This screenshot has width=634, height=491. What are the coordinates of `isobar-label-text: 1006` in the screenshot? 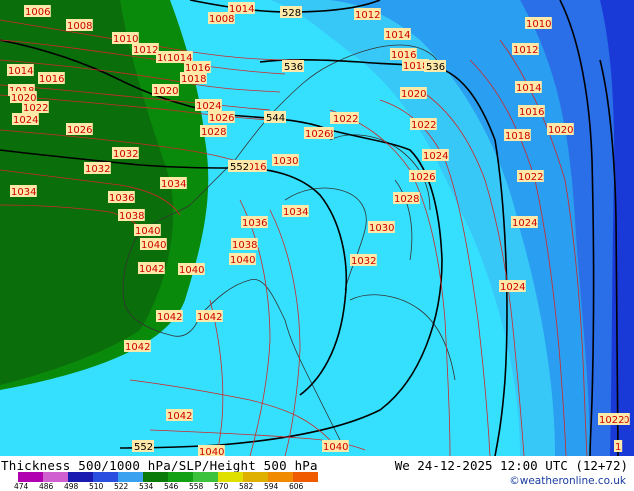 It's located at (37, 12).